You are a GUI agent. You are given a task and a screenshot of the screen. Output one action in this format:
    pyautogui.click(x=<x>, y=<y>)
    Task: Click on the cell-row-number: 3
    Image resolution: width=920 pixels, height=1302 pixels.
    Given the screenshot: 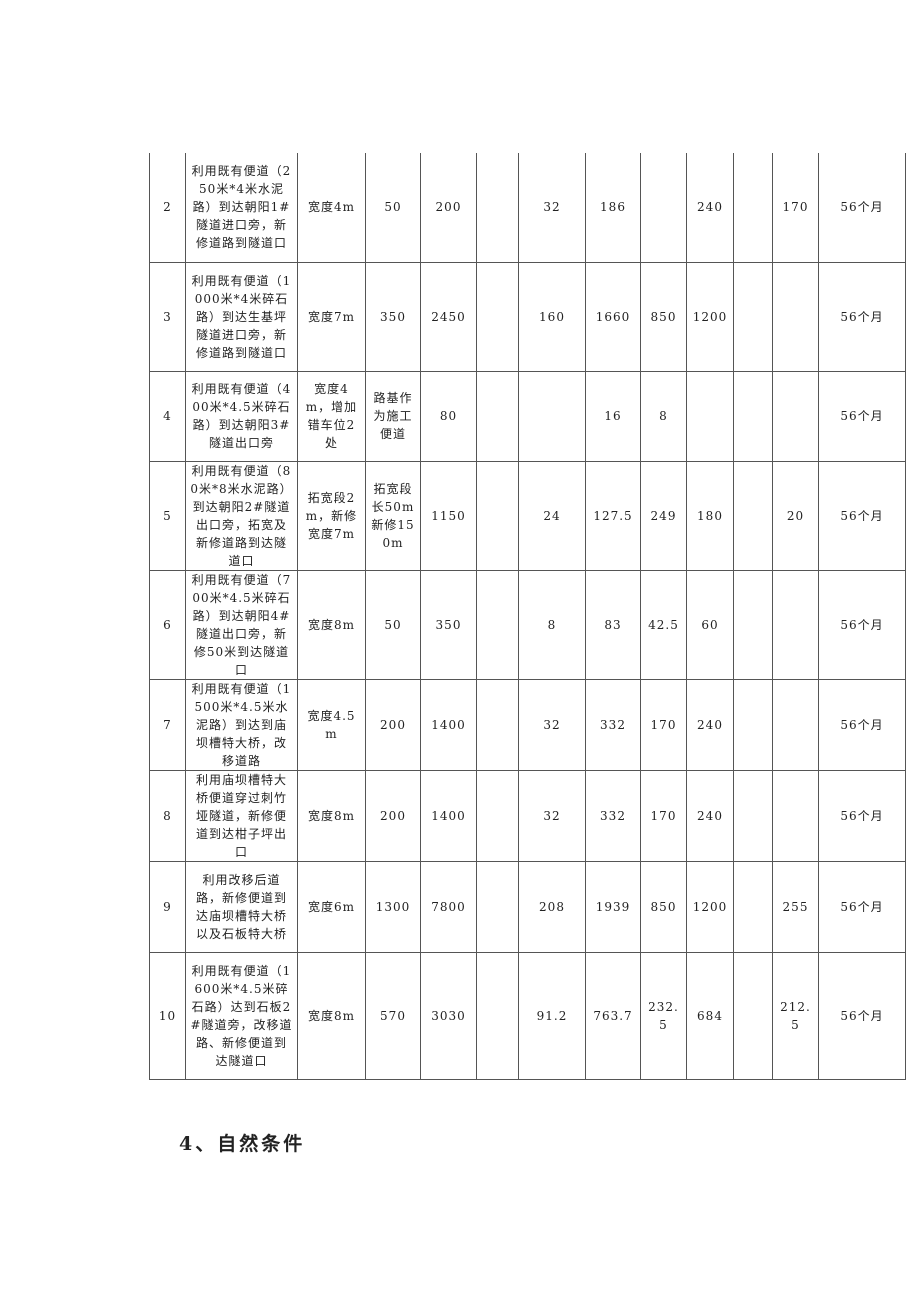 What is the action you would take?
    pyautogui.click(x=167, y=316)
    